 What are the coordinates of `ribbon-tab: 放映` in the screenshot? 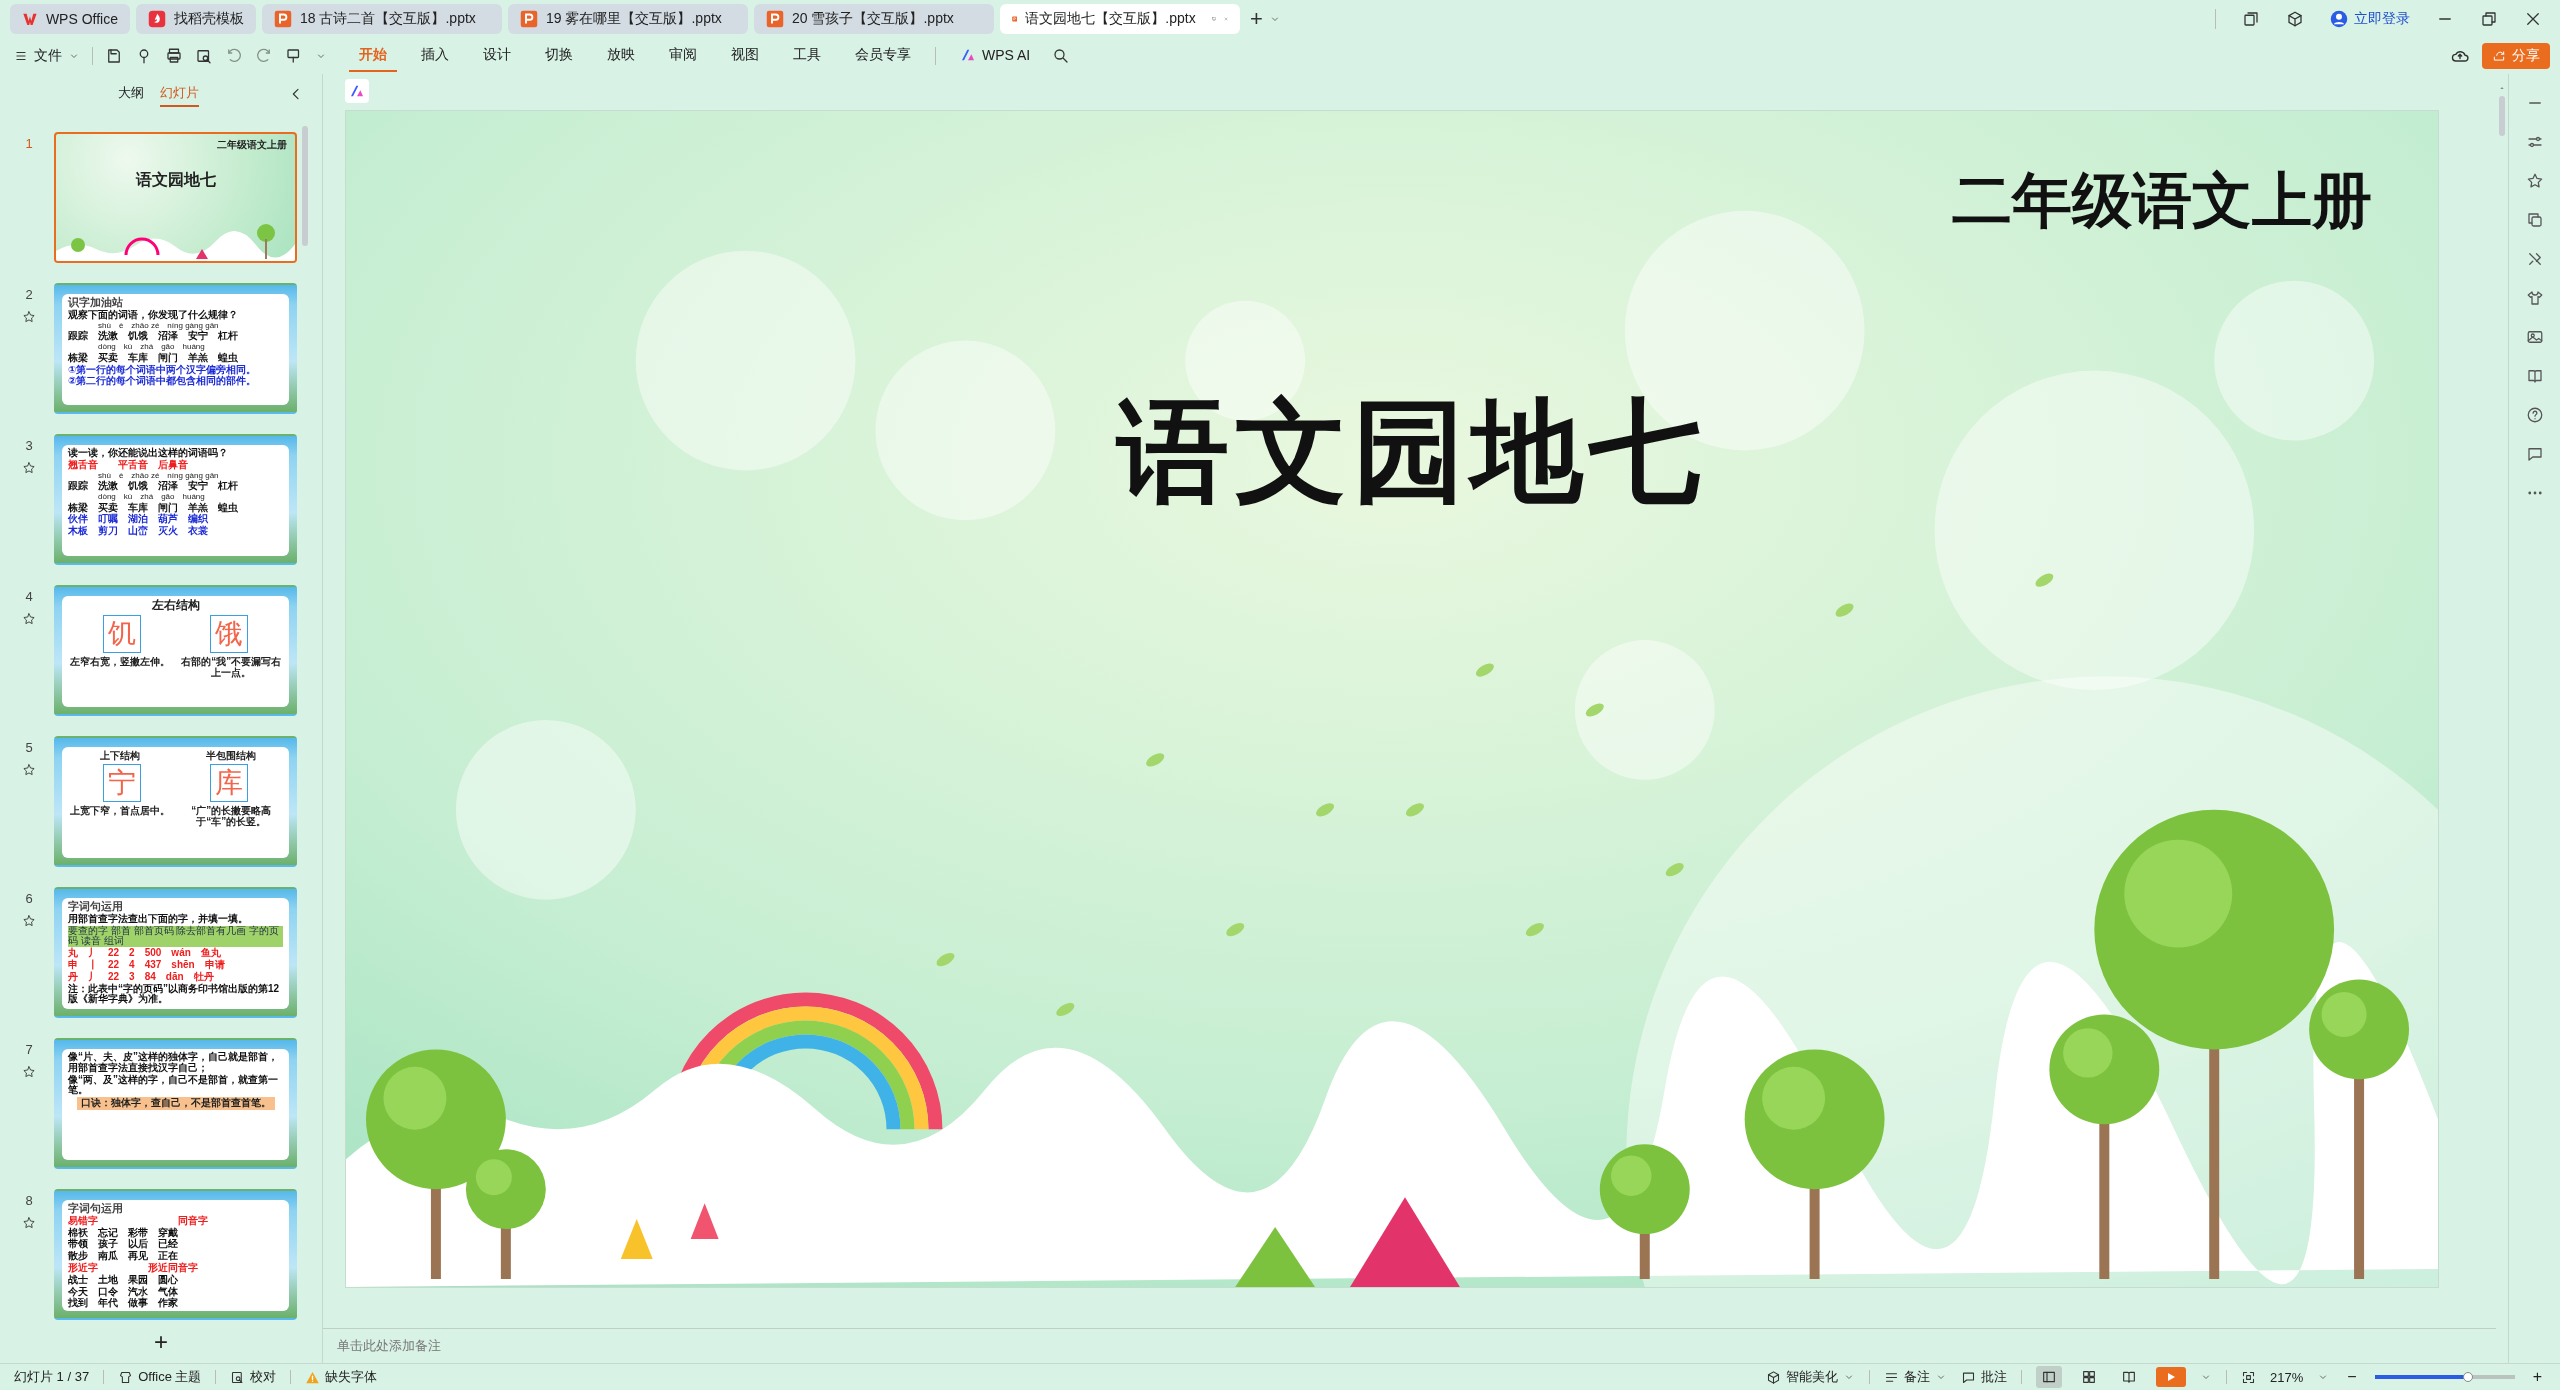 It's located at (621, 56).